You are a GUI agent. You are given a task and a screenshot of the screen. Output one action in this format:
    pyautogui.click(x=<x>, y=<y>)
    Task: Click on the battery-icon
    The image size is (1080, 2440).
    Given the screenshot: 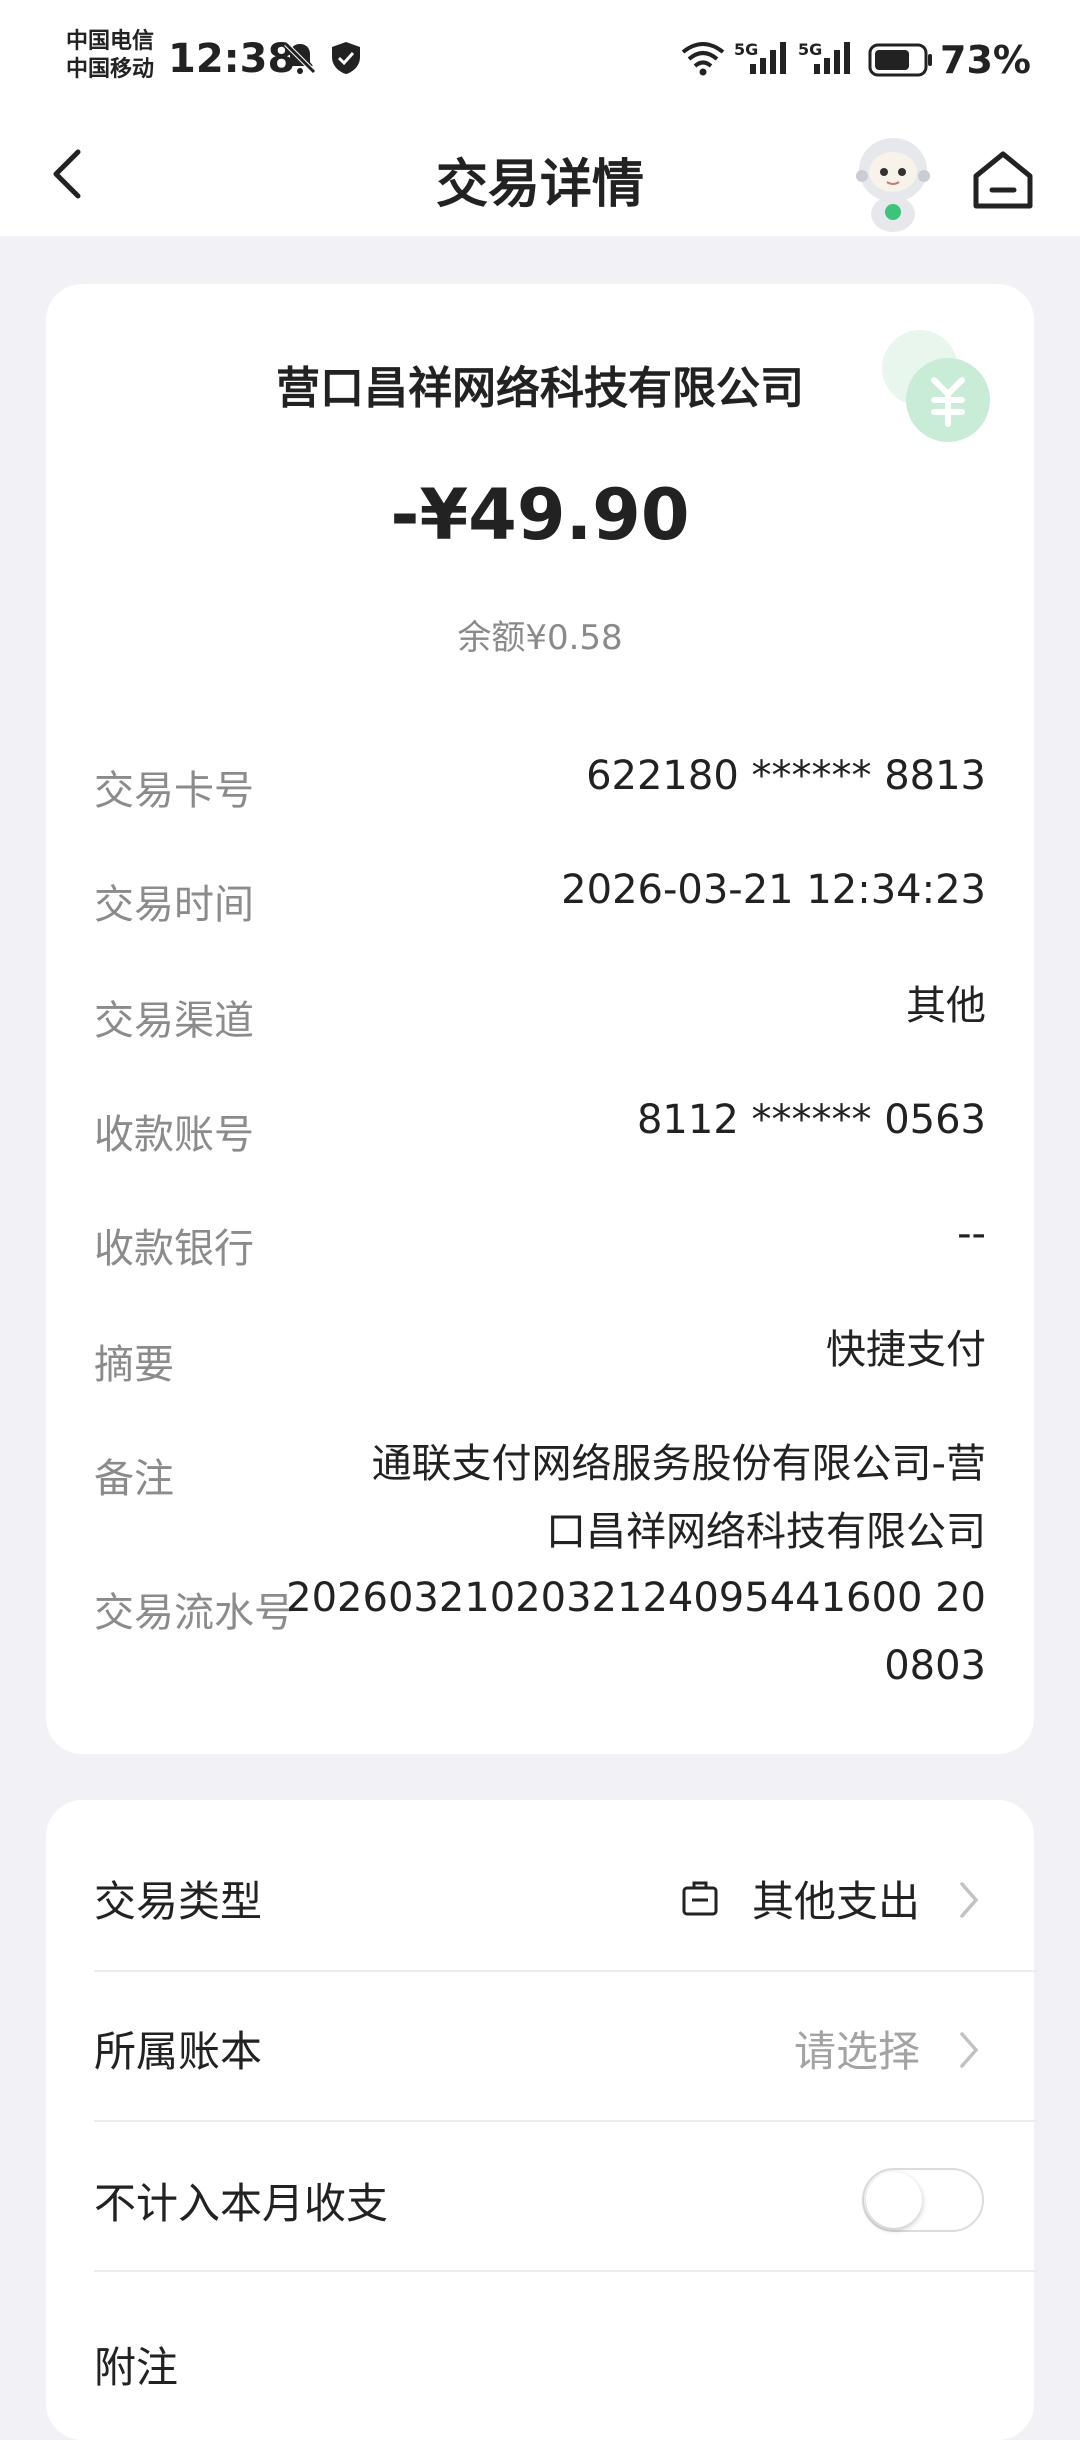 What is the action you would take?
    pyautogui.click(x=900, y=60)
    